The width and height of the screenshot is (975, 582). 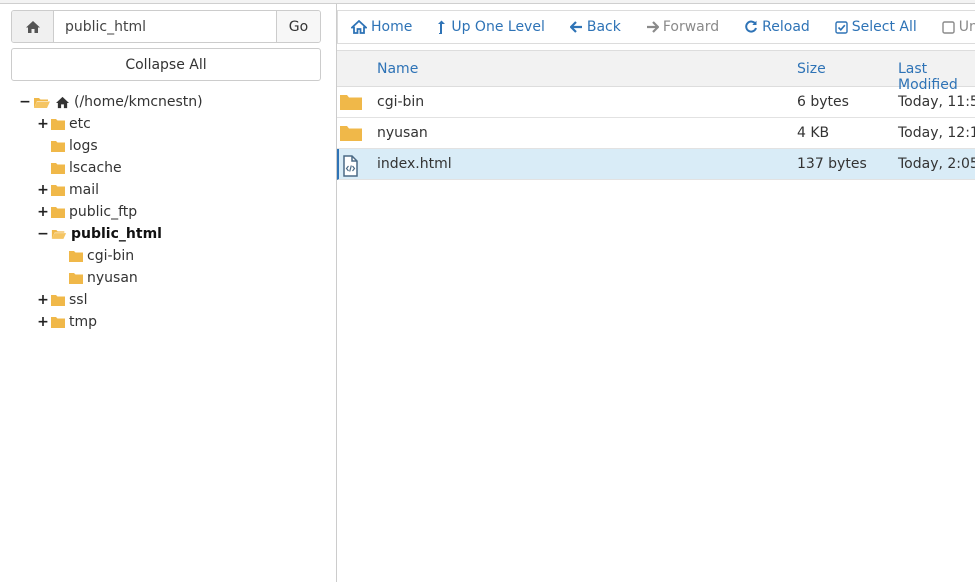 I want to click on level-up-icon, so click(x=442, y=27).